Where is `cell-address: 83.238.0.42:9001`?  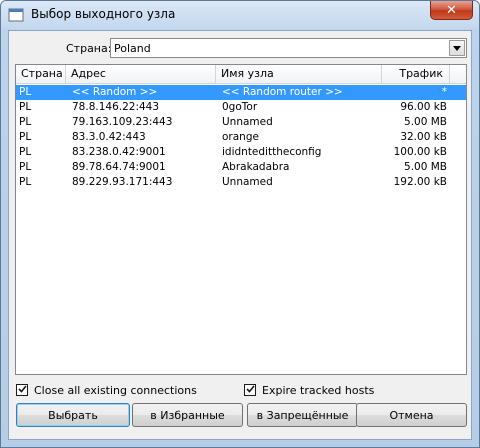
cell-address: 83.238.0.42:9001 is located at coordinates (119, 152).